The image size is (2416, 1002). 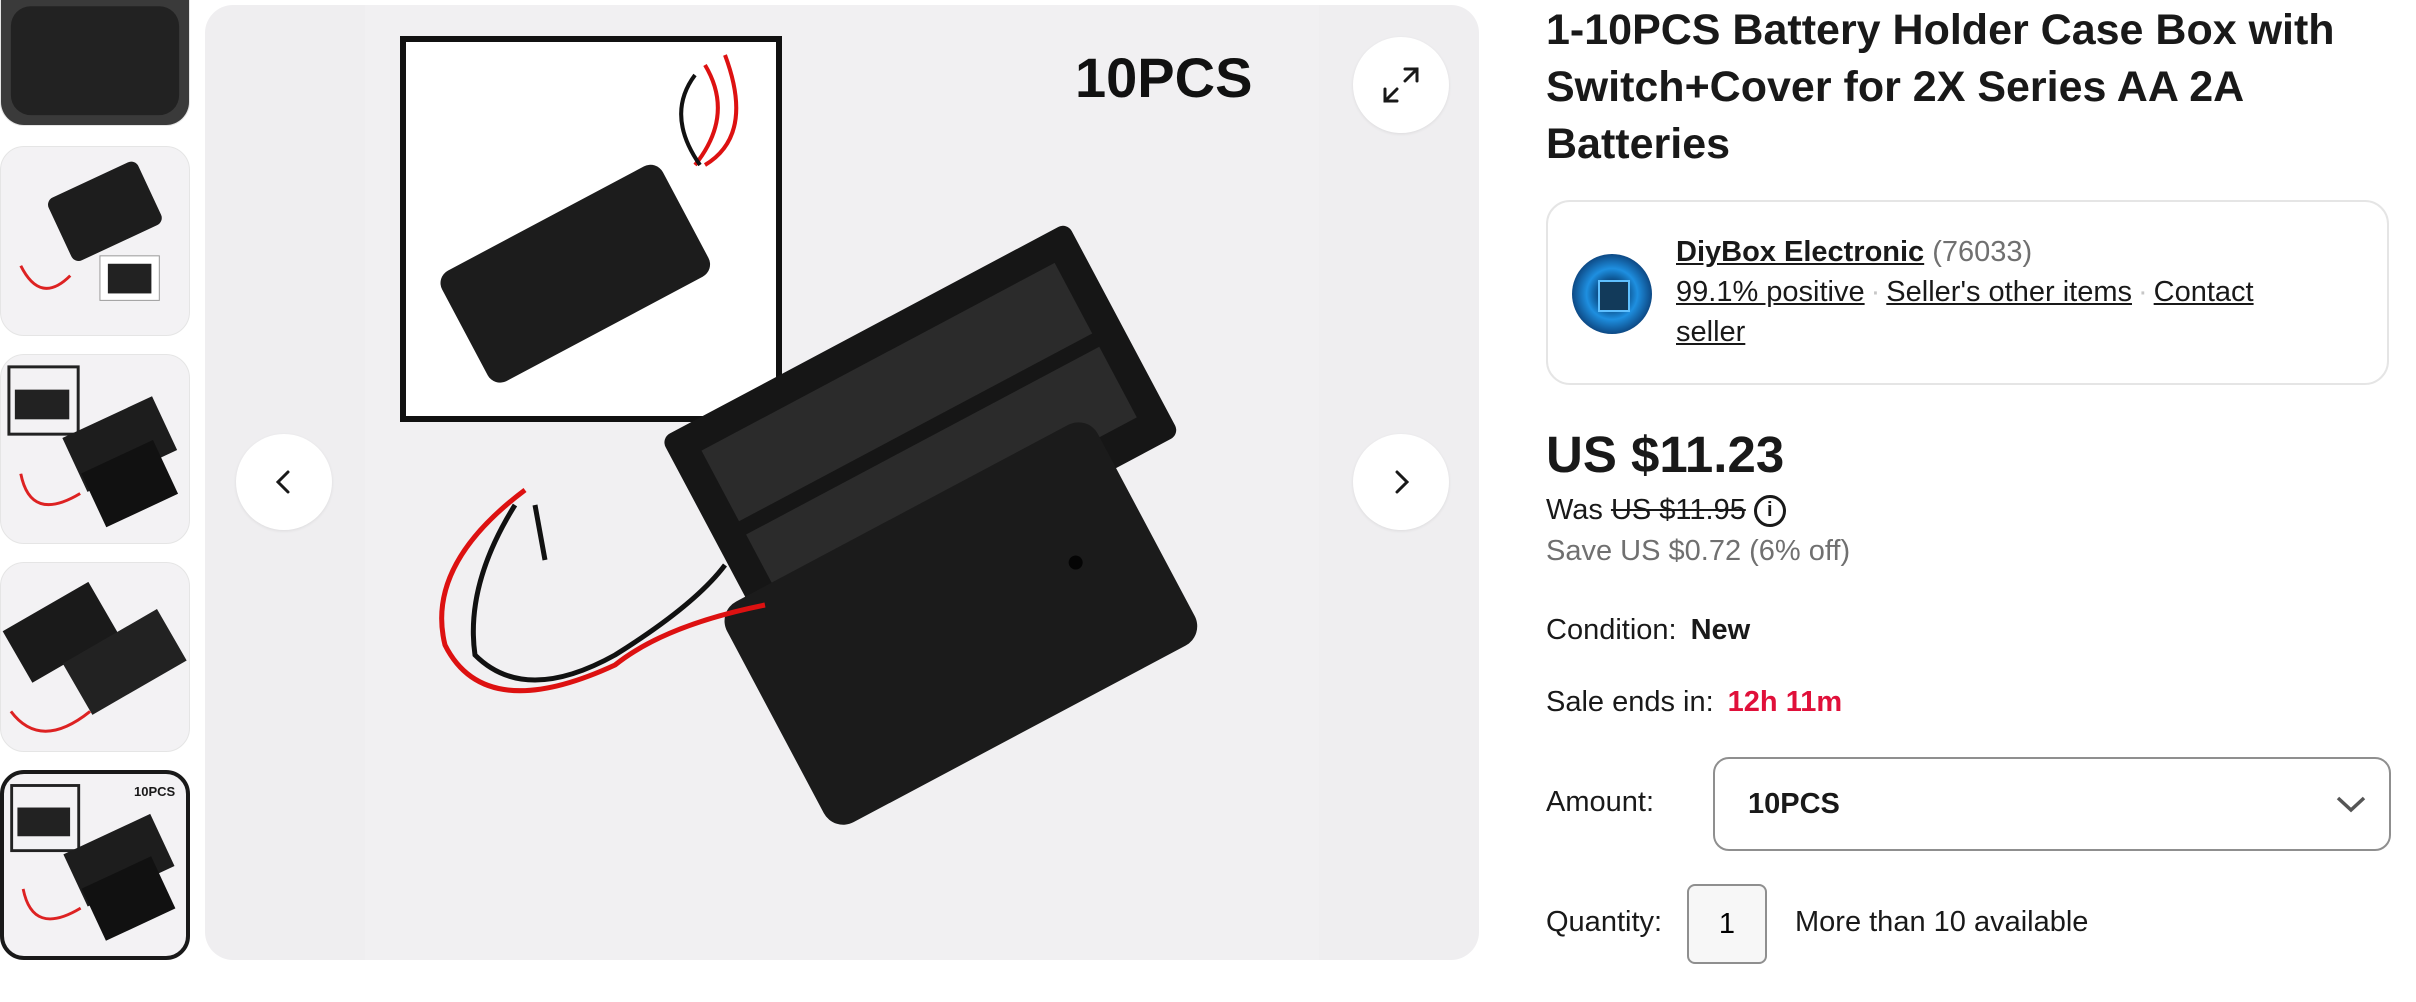 I want to click on condition-label: Condition:, so click(x=1611, y=630).